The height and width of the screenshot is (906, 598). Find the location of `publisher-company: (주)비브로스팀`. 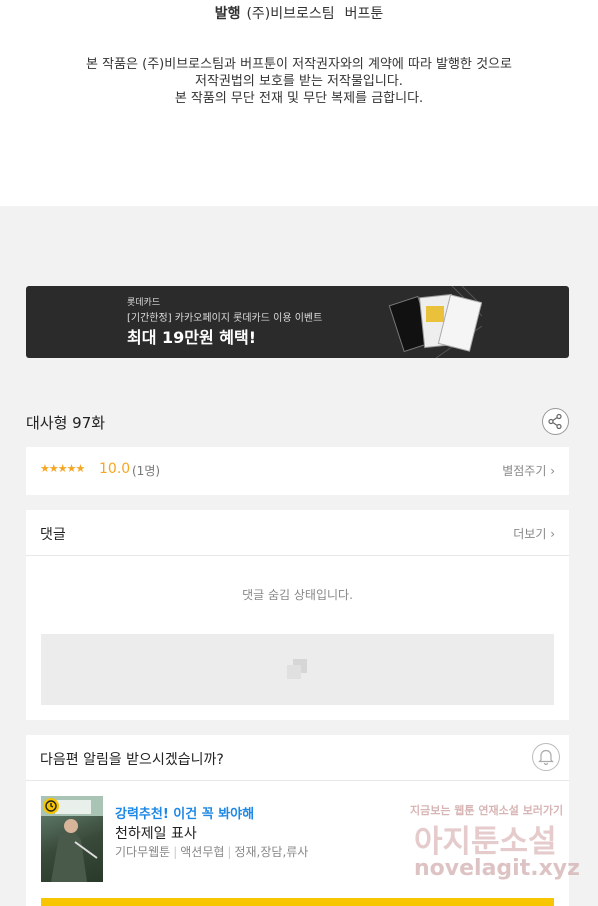

publisher-company: (주)비브로스팀 is located at coordinates (290, 14).